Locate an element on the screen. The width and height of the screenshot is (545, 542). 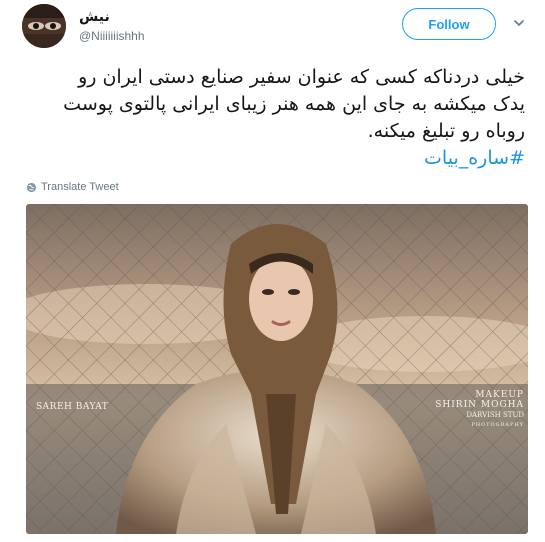
translate-tweet-link: Translate Tweet is located at coordinates (72, 187).